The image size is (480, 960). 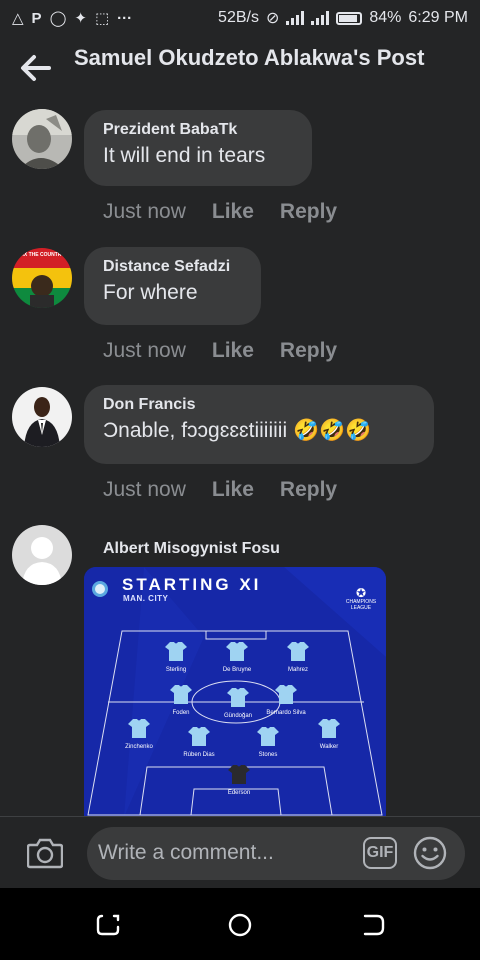 I want to click on player-name: Zinchenko, so click(x=139, y=747).